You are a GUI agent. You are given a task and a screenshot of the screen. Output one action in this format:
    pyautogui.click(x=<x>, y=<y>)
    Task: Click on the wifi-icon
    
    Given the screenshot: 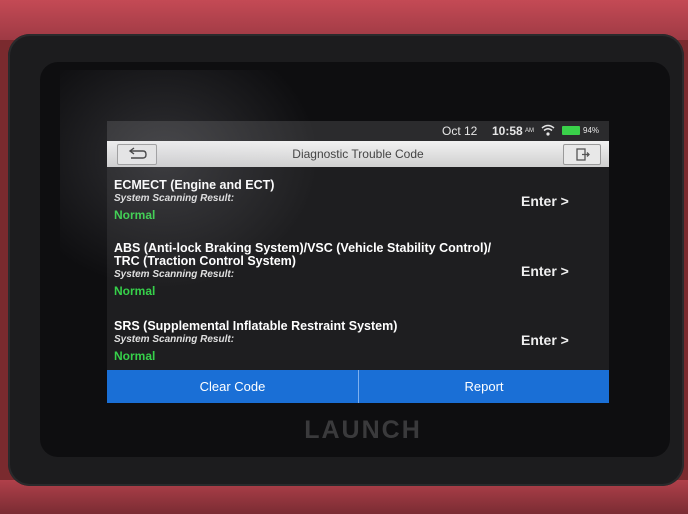 What is the action you would take?
    pyautogui.click(x=548, y=131)
    